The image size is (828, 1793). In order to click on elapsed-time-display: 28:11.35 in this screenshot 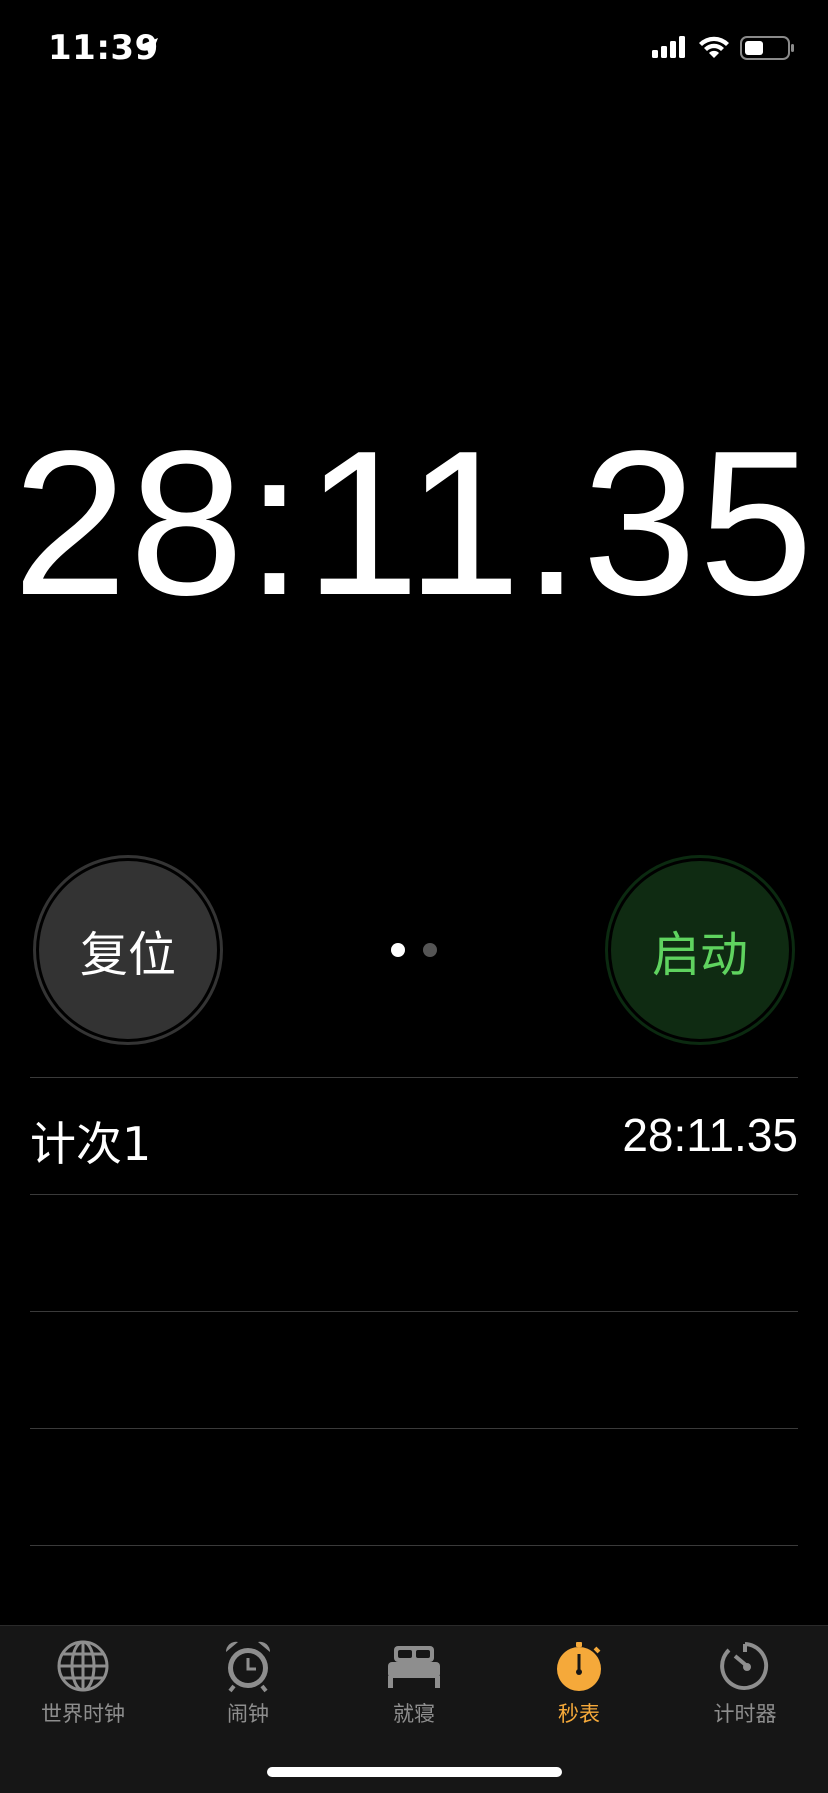, I will do `click(414, 523)`.